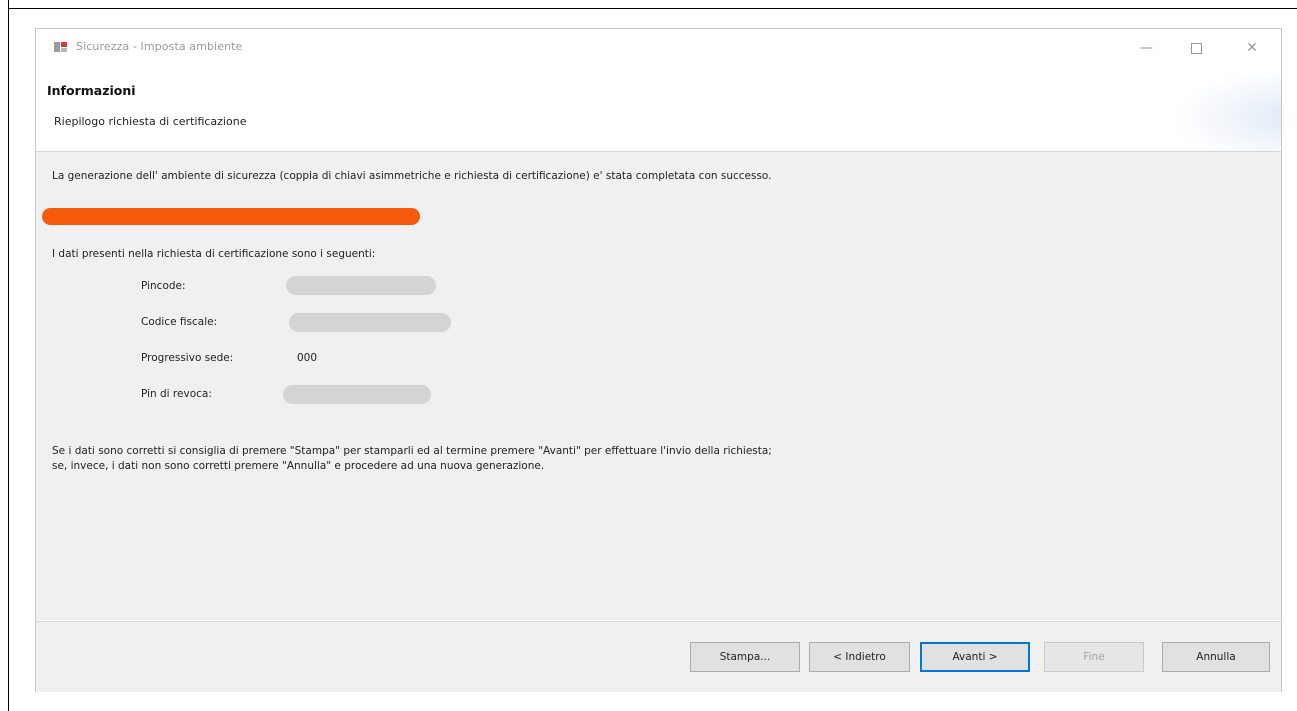 This screenshot has width=1297, height=711. Describe the element at coordinates (361, 285) in the screenshot. I see `pincode-redacted-value` at that location.